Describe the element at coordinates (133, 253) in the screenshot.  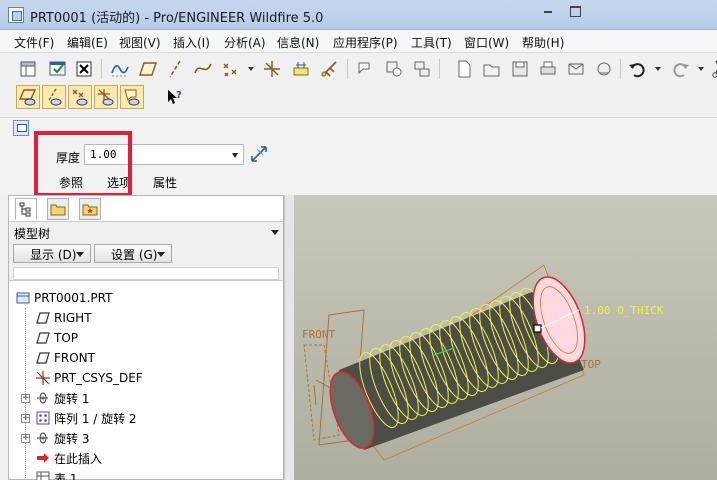
I see `settings-button: 设置 (G)` at that location.